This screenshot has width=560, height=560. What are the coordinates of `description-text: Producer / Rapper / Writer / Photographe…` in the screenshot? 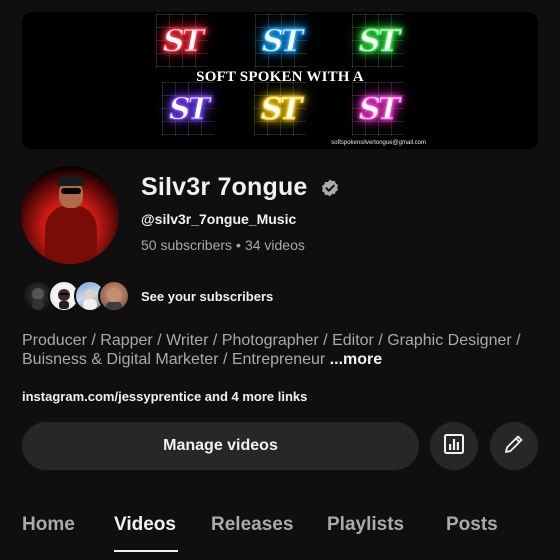 It's located at (271, 350).